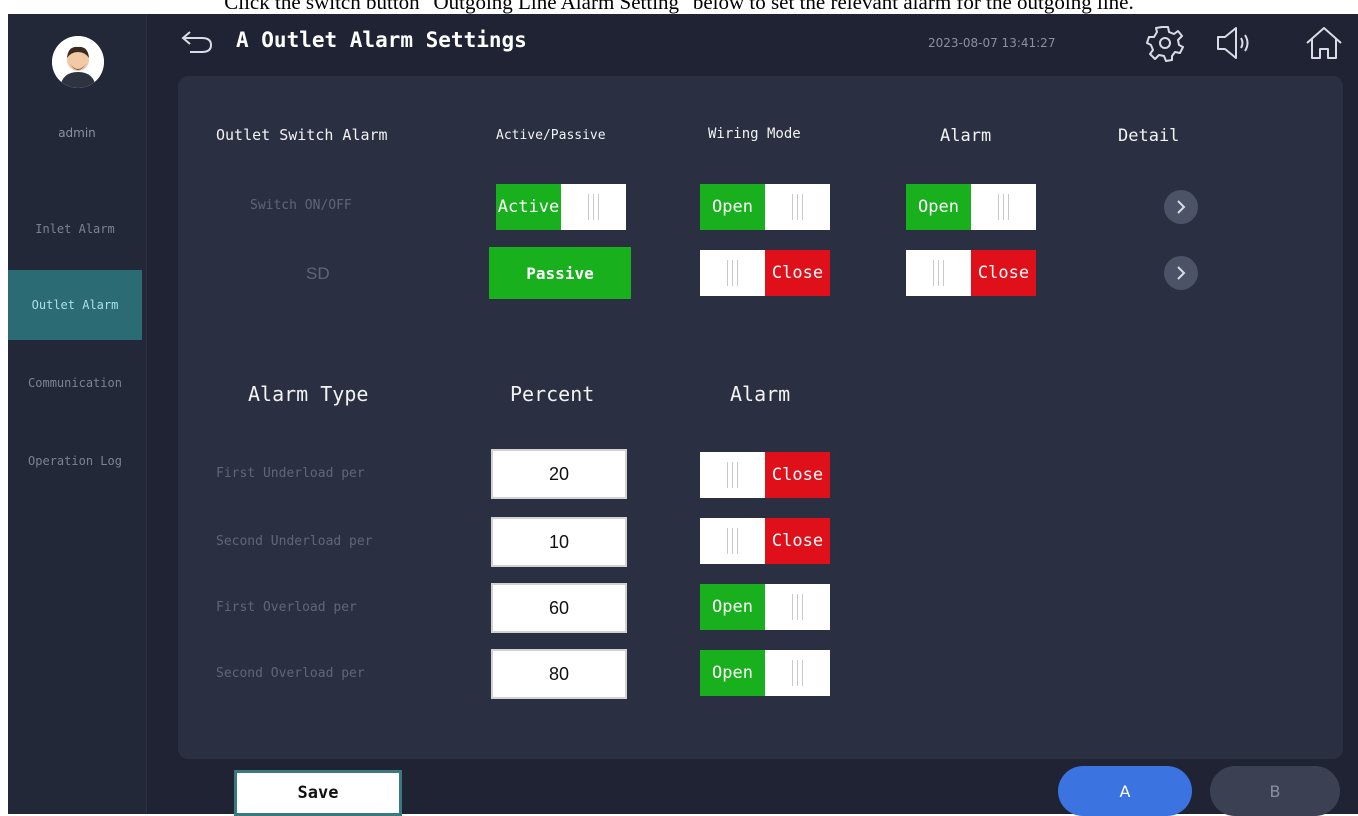 Image resolution: width=1358 pixels, height=816 pixels. Describe the element at coordinates (290, 673) in the screenshot. I see `row-label-second-overload: Second Overload per` at that location.